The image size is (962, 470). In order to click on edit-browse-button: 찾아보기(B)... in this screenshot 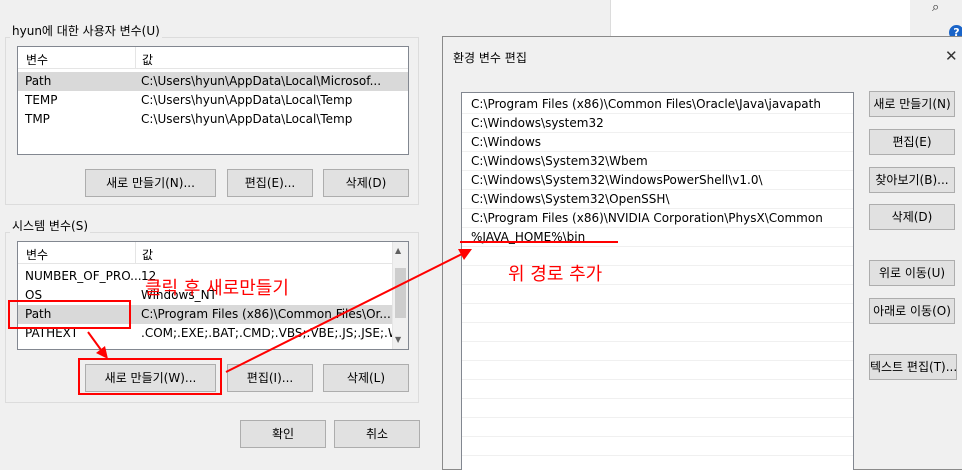, I will do `click(912, 180)`.